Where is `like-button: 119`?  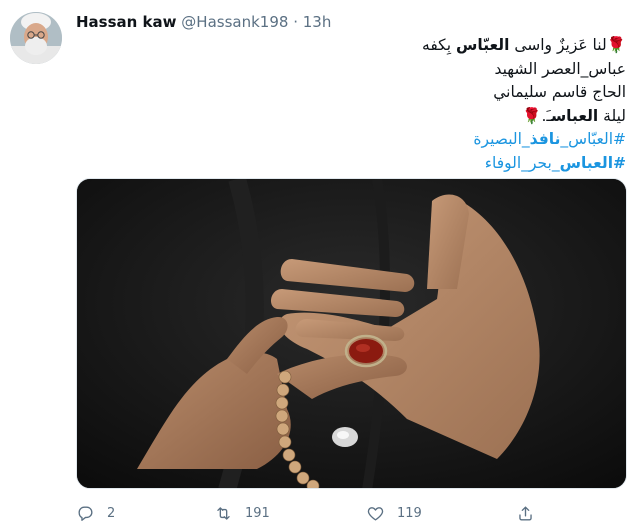
like-button: 119 is located at coordinates (394, 513).